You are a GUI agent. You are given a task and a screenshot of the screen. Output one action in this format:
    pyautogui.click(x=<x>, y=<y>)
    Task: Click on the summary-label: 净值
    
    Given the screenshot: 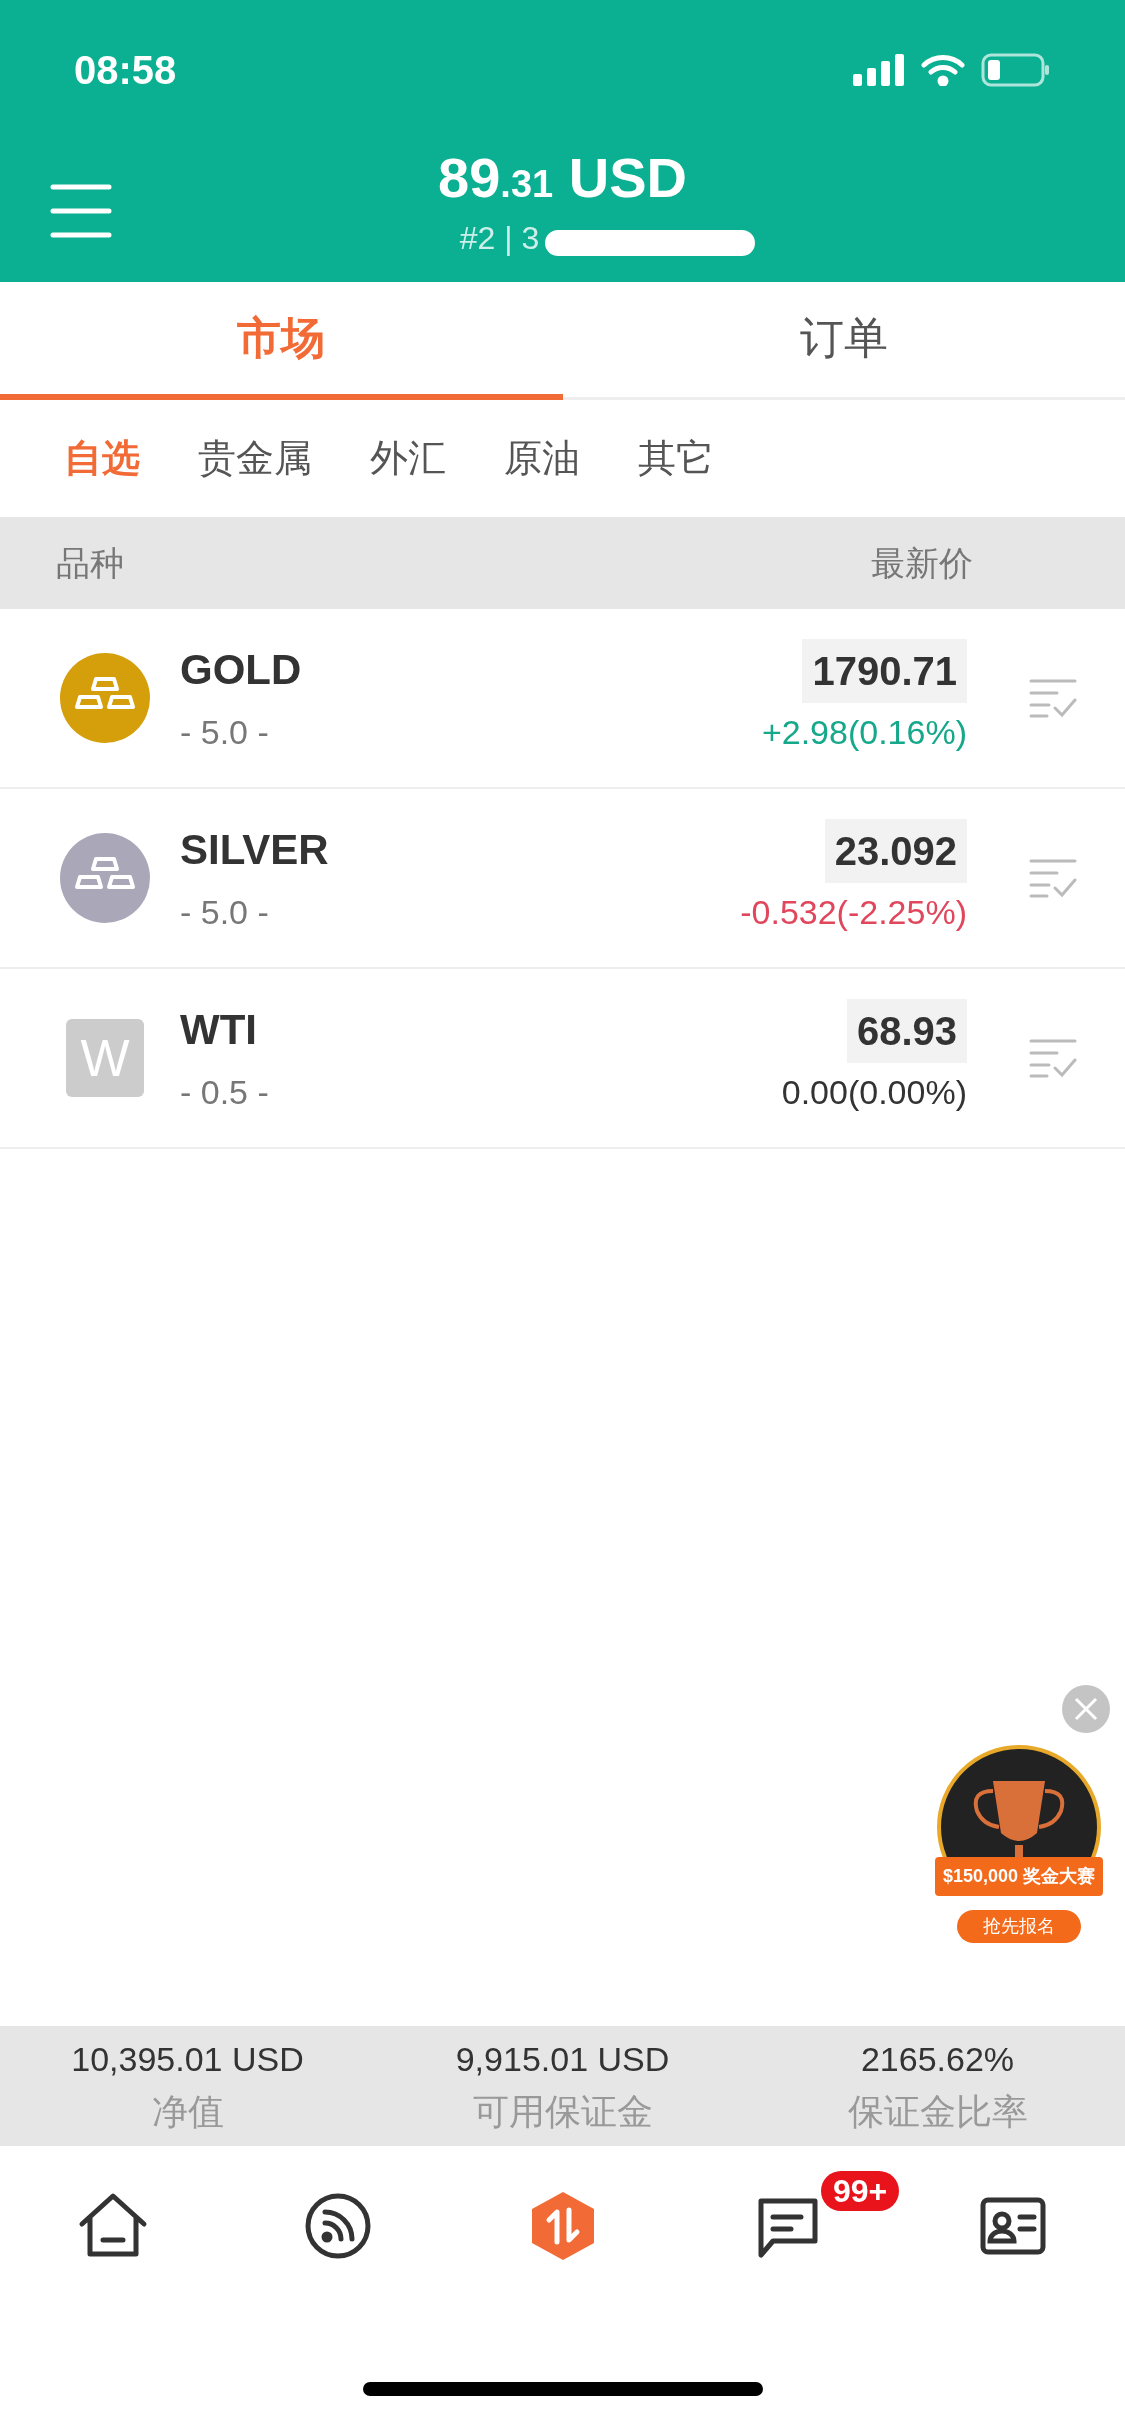 What is the action you would take?
    pyautogui.click(x=187, y=2111)
    